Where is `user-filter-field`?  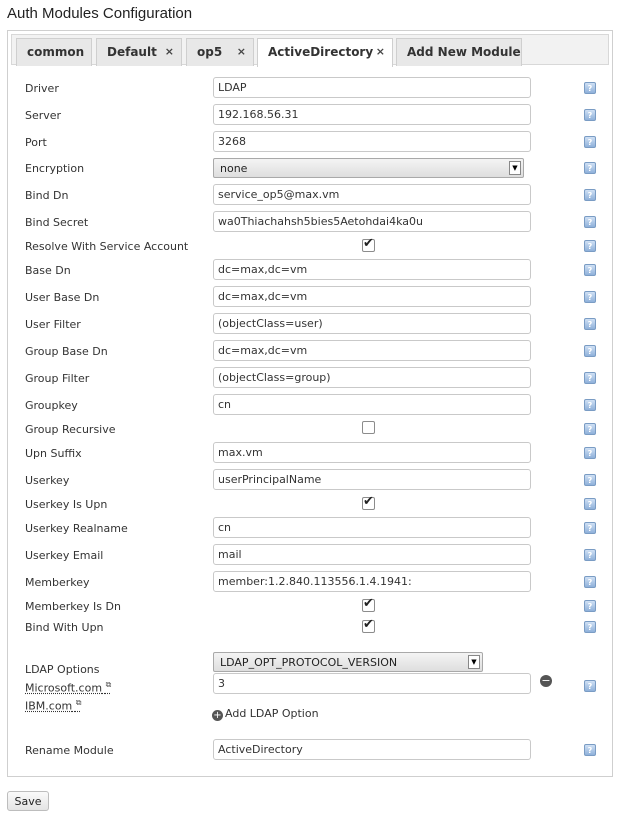
user-filter-field is located at coordinates (372, 323).